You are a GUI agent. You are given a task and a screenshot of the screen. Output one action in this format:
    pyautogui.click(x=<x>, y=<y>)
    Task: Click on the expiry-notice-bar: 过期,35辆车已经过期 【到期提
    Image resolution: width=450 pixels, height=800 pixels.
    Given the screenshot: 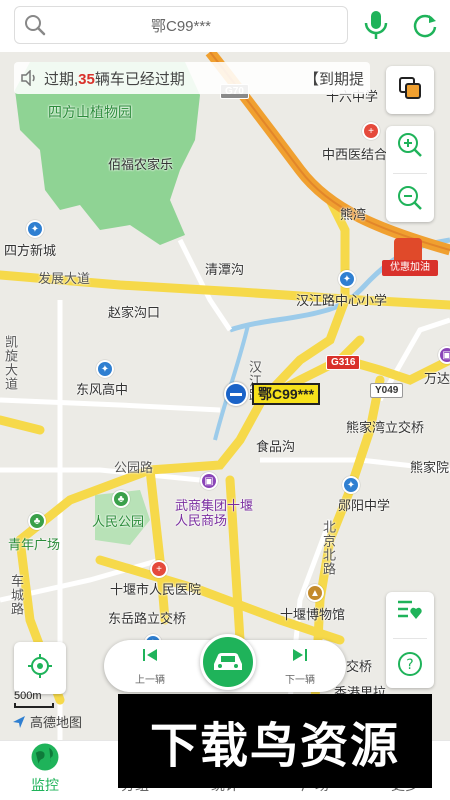 What is the action you would take?
    pyautogui.click(x=192, y=78)
    